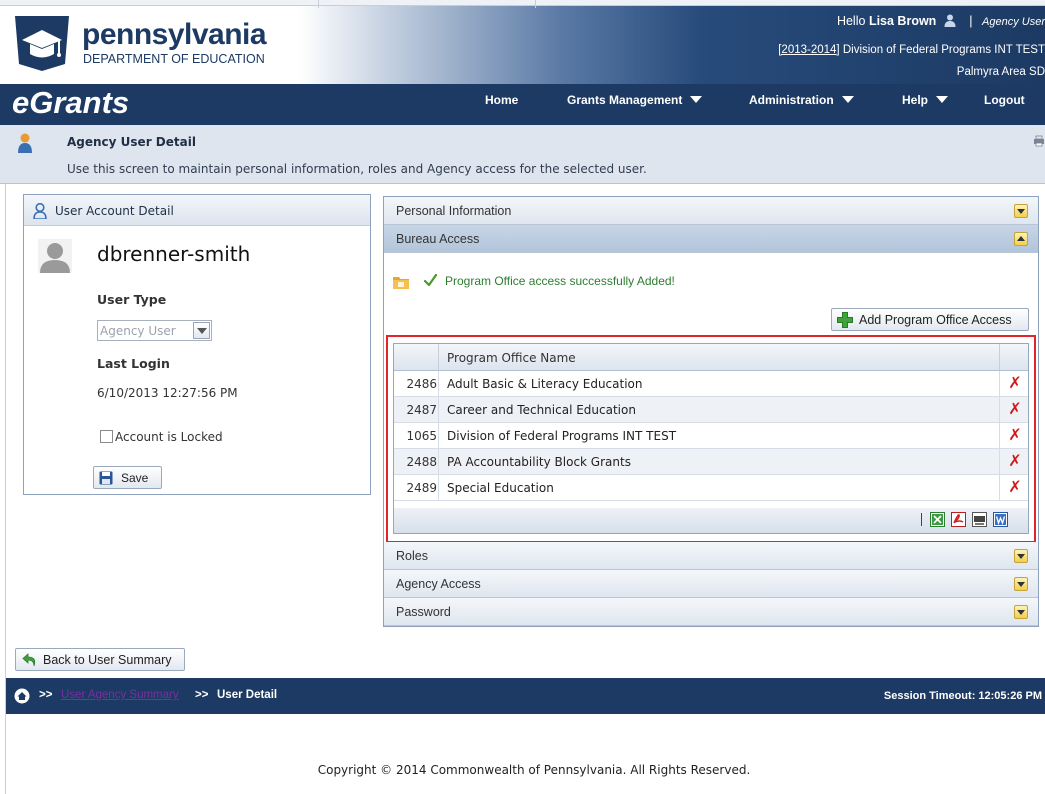 The image size is (1045, 794). I want to click on district-name: Palmyra Area SD, so click(1000, 72).